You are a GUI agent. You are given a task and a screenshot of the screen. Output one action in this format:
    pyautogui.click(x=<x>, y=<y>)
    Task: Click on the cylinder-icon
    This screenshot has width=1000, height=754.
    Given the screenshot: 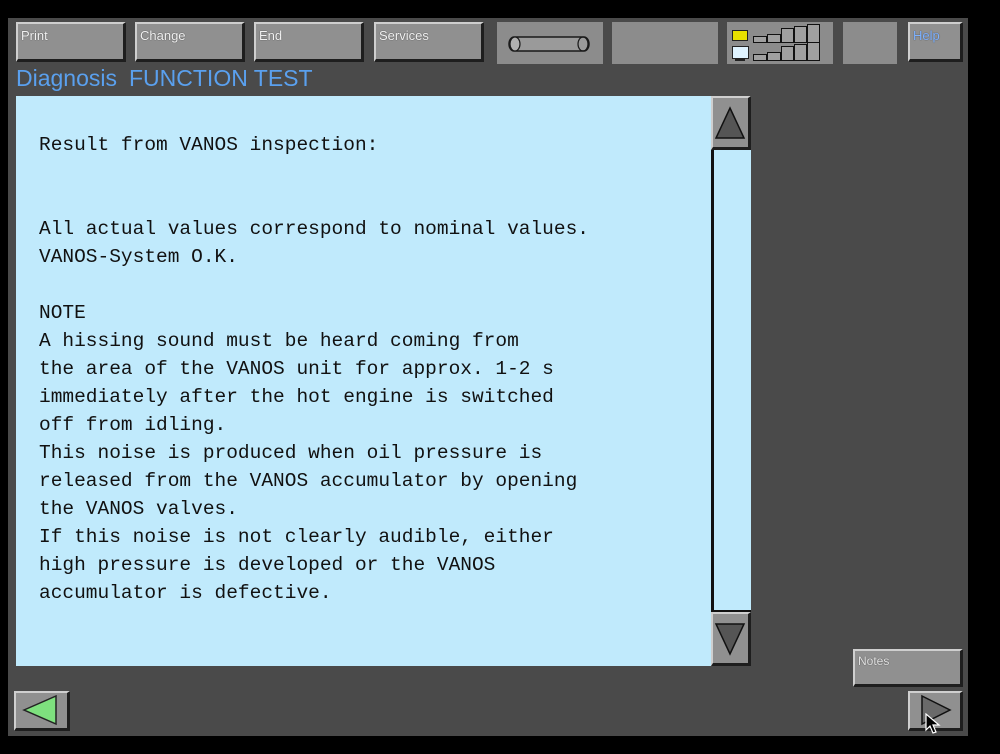 What is the action you would take?
    pyautogui.click(x=549, y=44)
    